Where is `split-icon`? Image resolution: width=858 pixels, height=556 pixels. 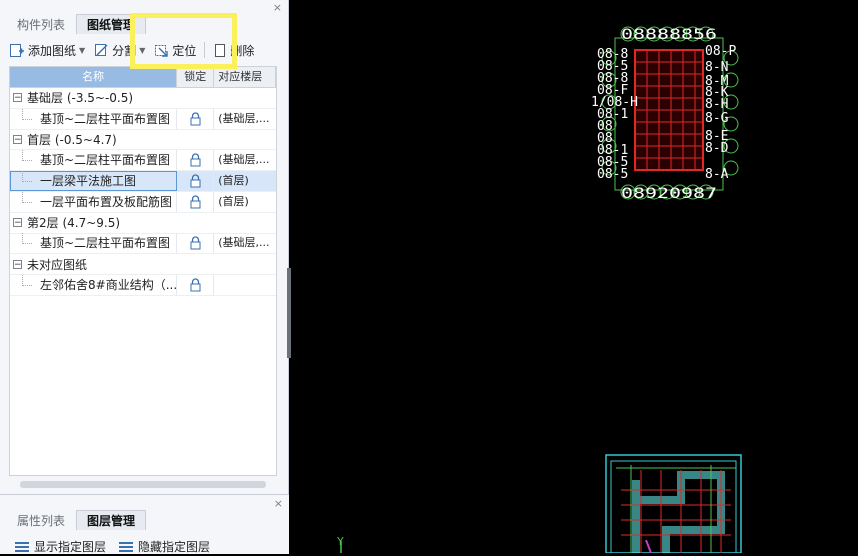
split-icon is located at coordinates (101, 50).